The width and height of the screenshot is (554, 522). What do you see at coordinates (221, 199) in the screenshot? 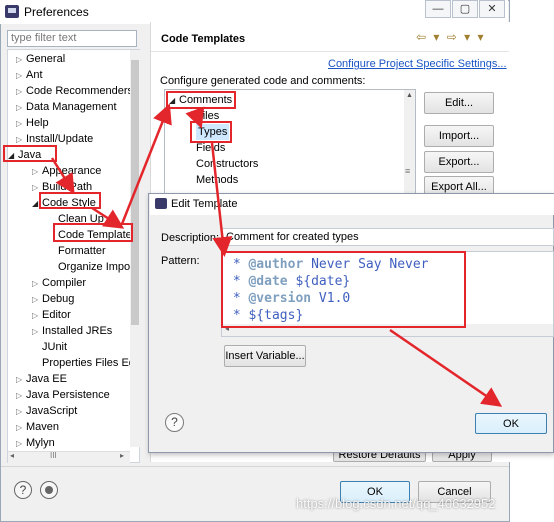
I see `arrow-types-to-pattern` at bounding box center [221, 199].